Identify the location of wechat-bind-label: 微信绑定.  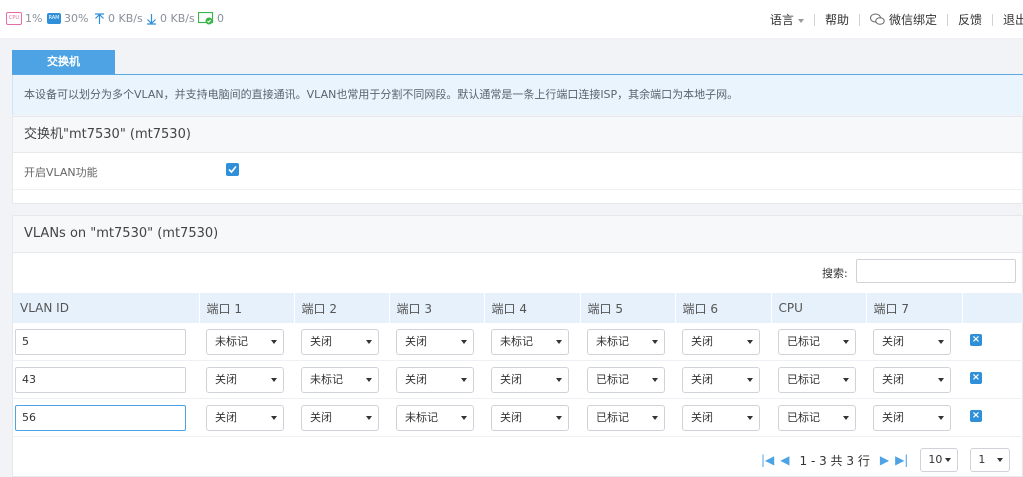
(912, 20).